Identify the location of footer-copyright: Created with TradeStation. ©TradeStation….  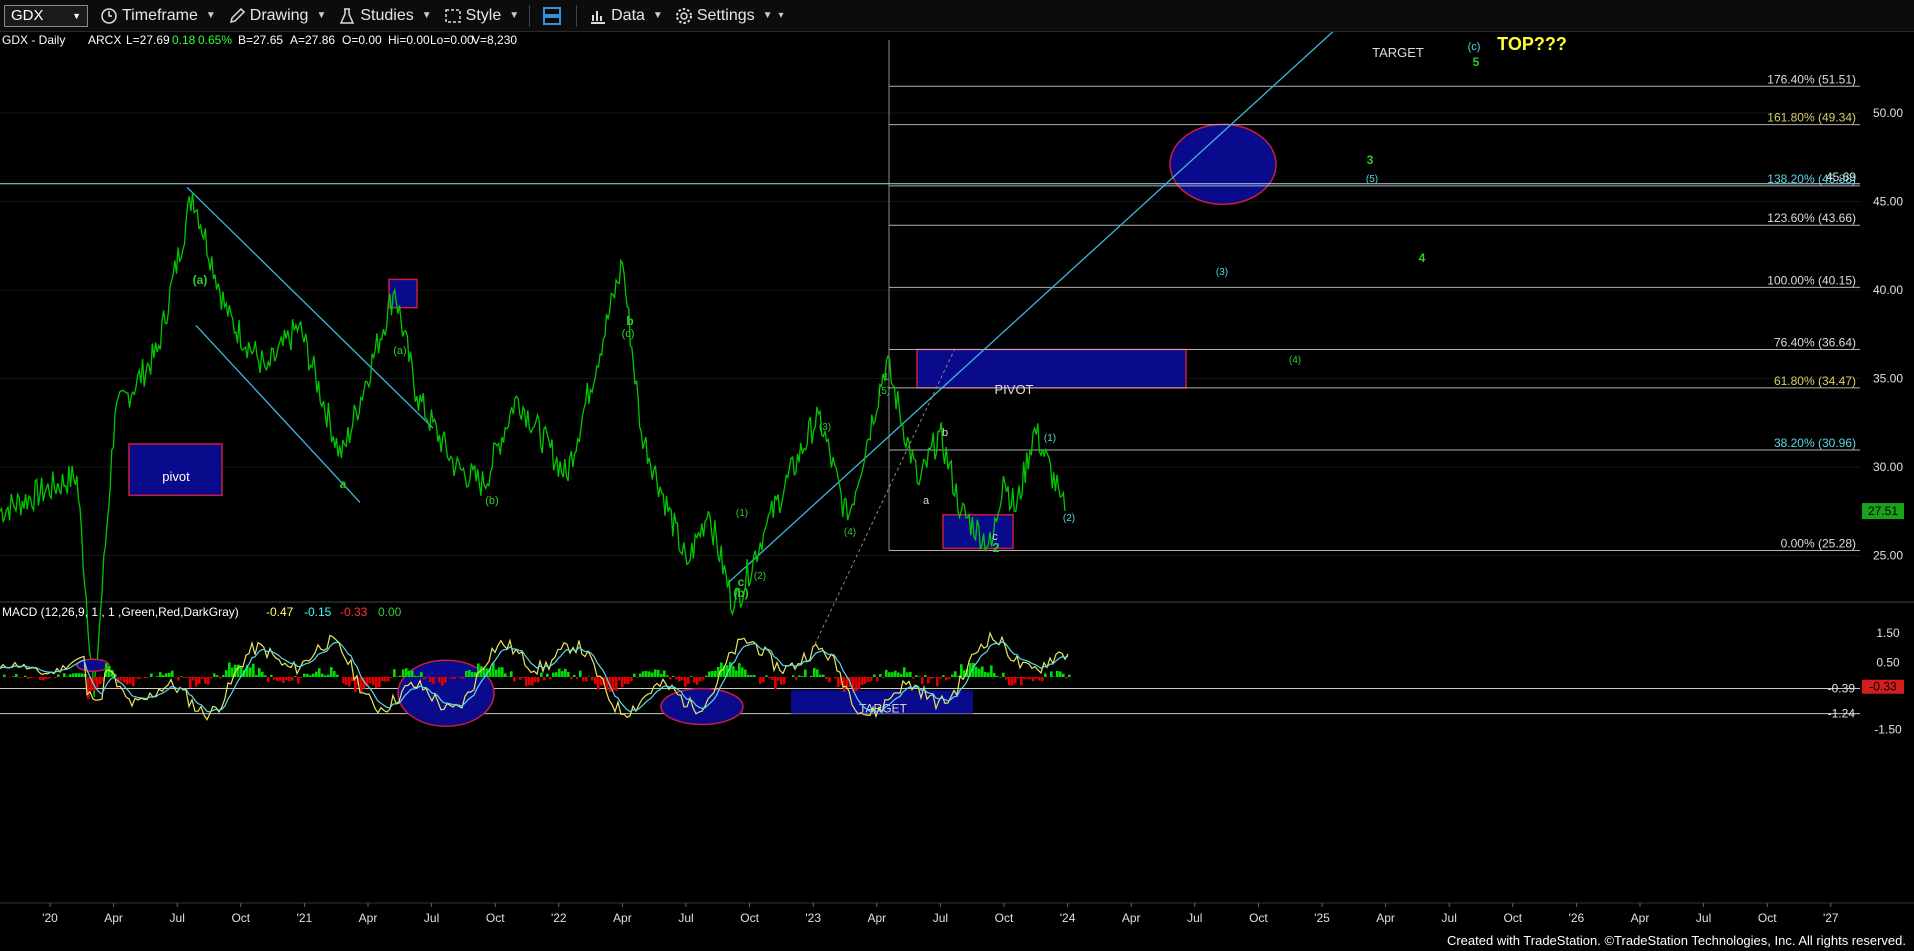
(1676, 940).